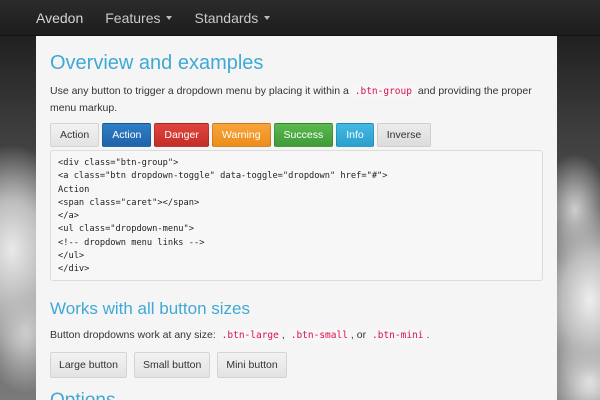 The width and height of the screenshot is (600, 400). What do you see at coordinates (296, 395) in the screenshot?
I see `section-heading-options: Options` at bounding box center [296, 395].